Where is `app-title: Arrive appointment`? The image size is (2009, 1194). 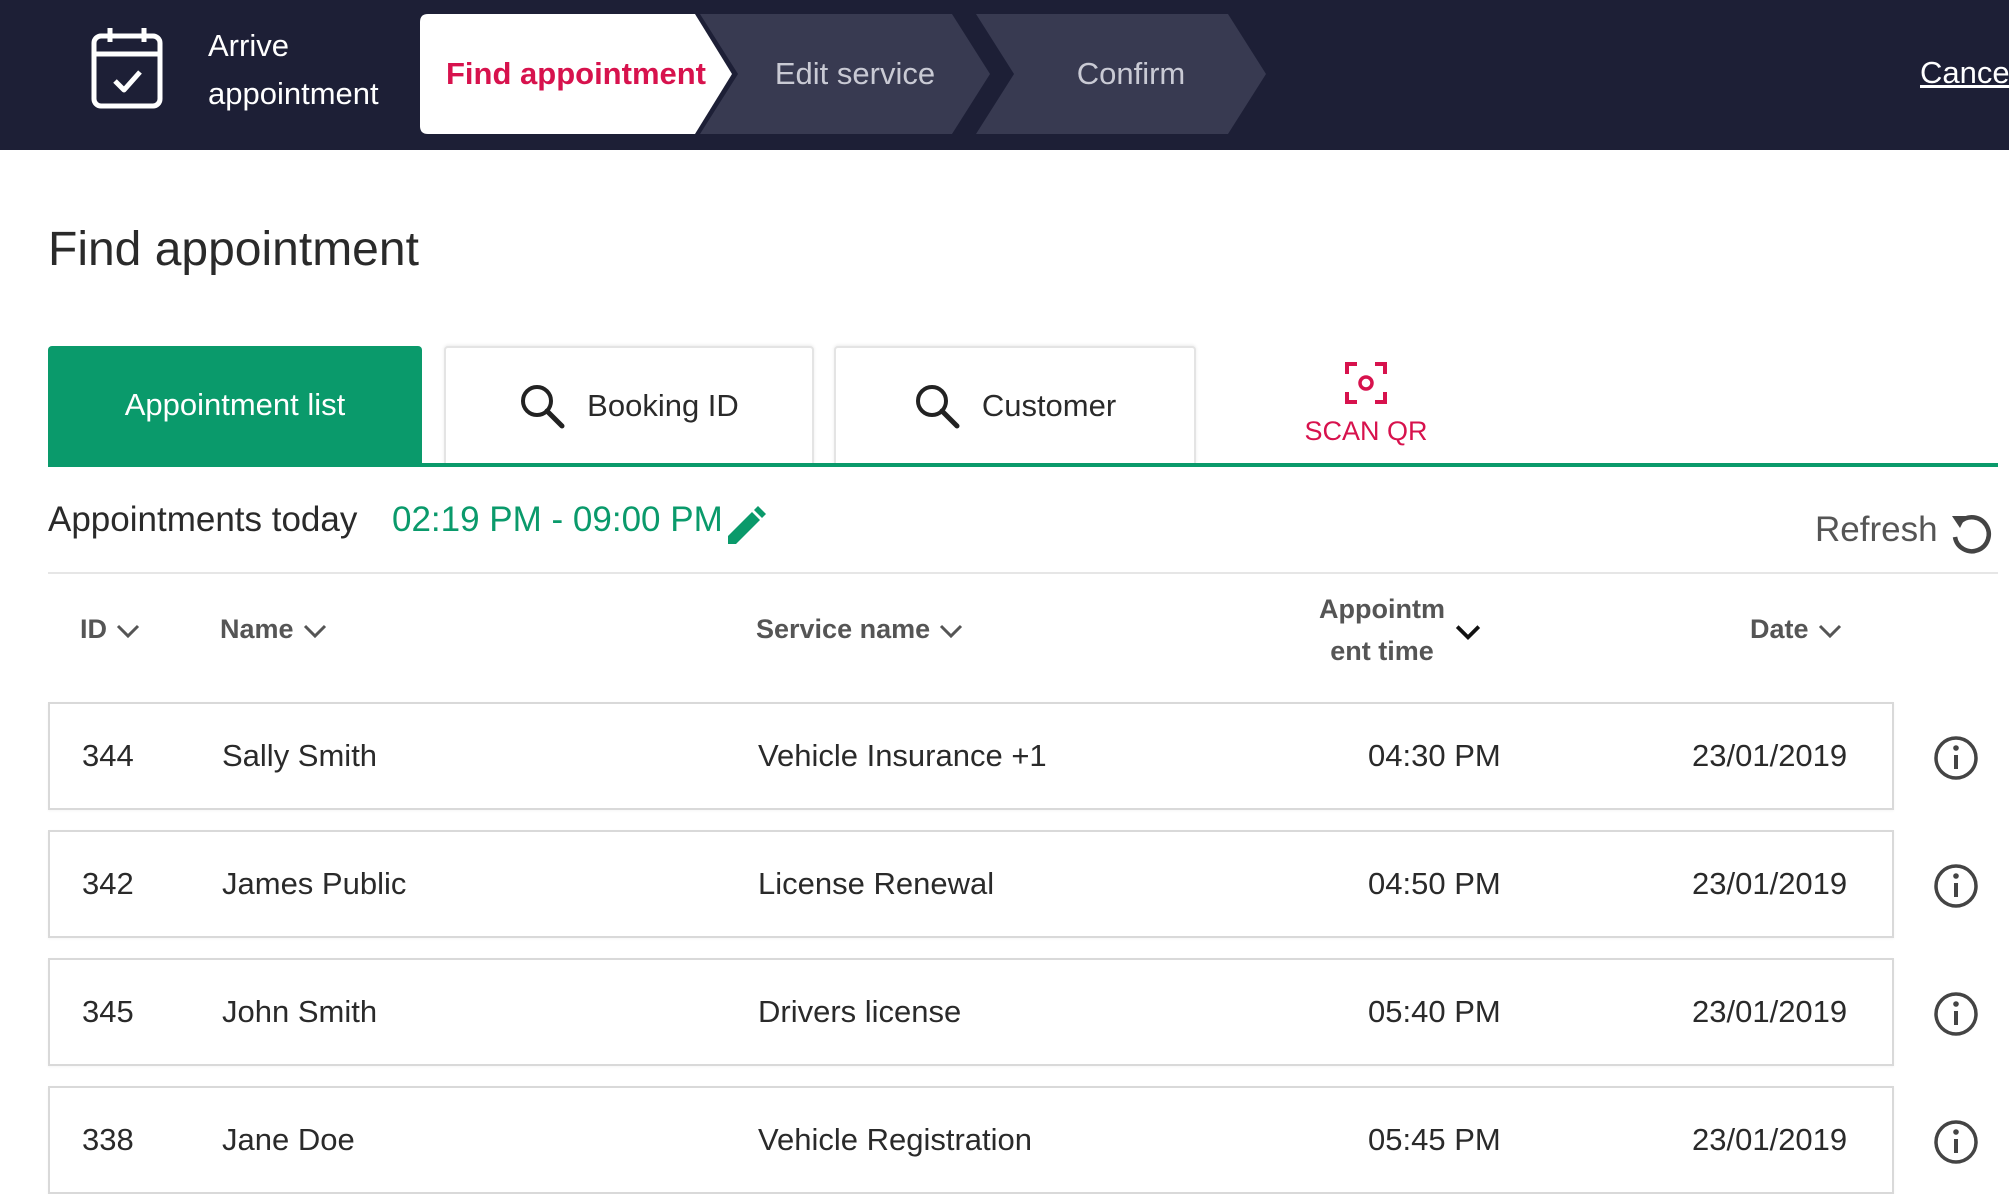
app-title: Arrive appointment is located at coordinates (293, 69).